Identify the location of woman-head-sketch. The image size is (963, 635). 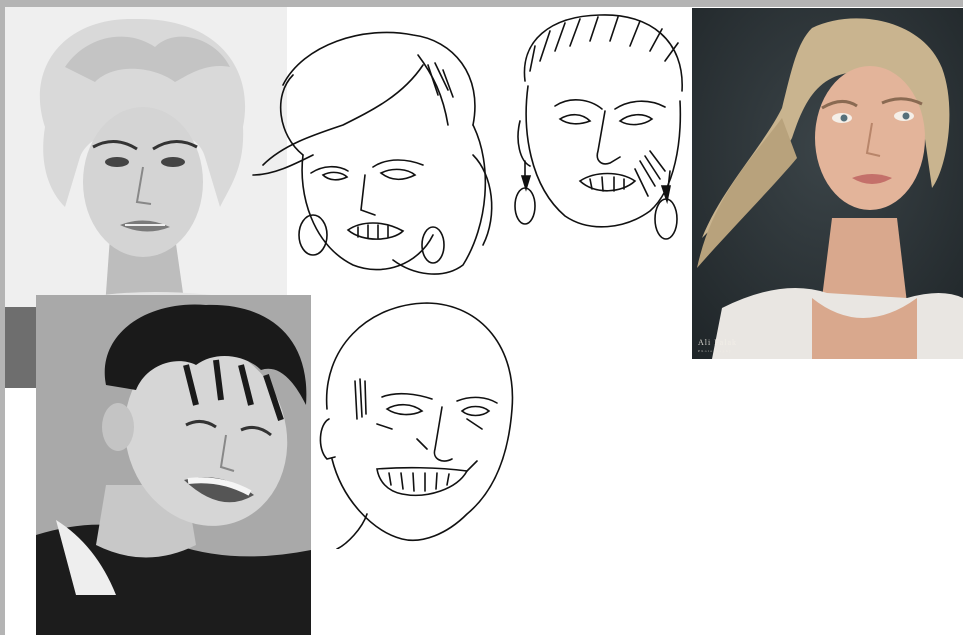
(374, 153).